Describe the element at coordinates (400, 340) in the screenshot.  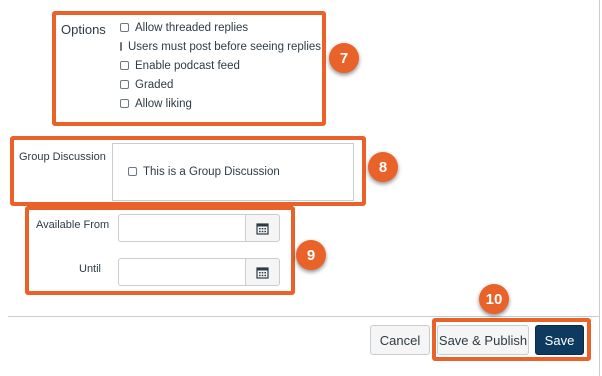
I see `cancel-button: Cancel` at that location.